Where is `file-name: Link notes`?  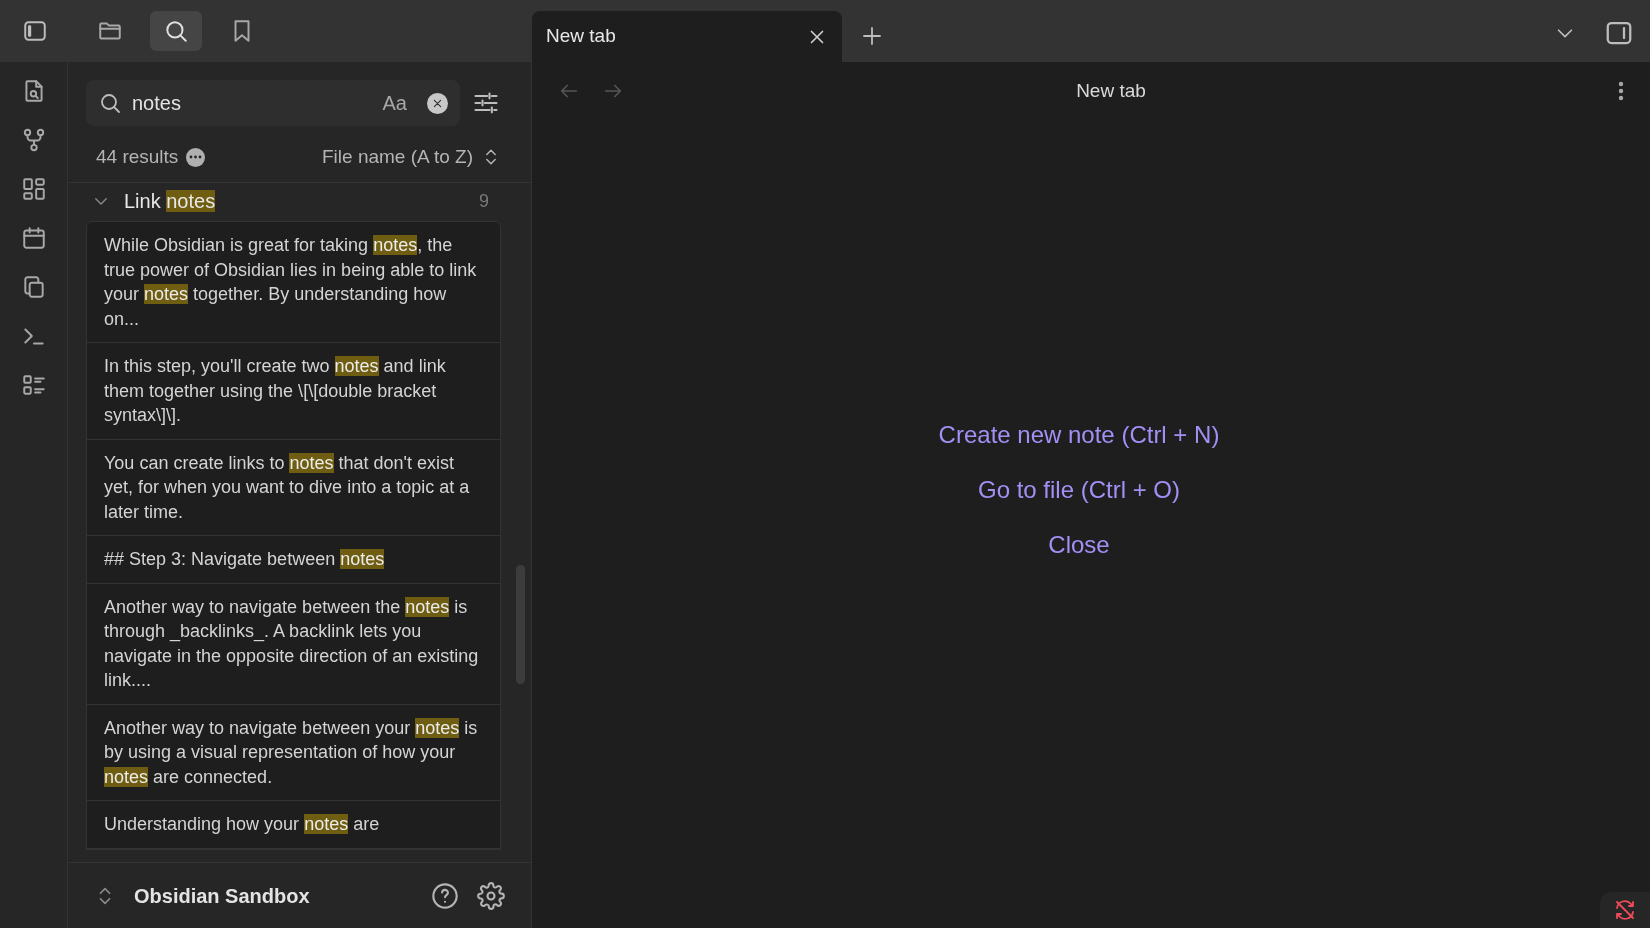 file-name: Link notes is located at coordinates (170, 201).